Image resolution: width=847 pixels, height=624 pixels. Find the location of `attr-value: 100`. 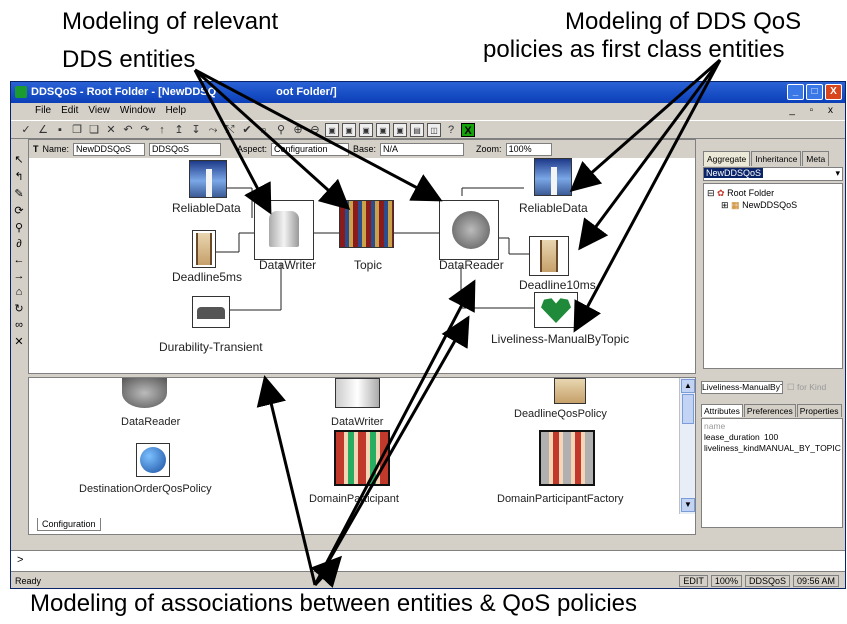

attr-value: 100 is located at coordinates (771, 437).